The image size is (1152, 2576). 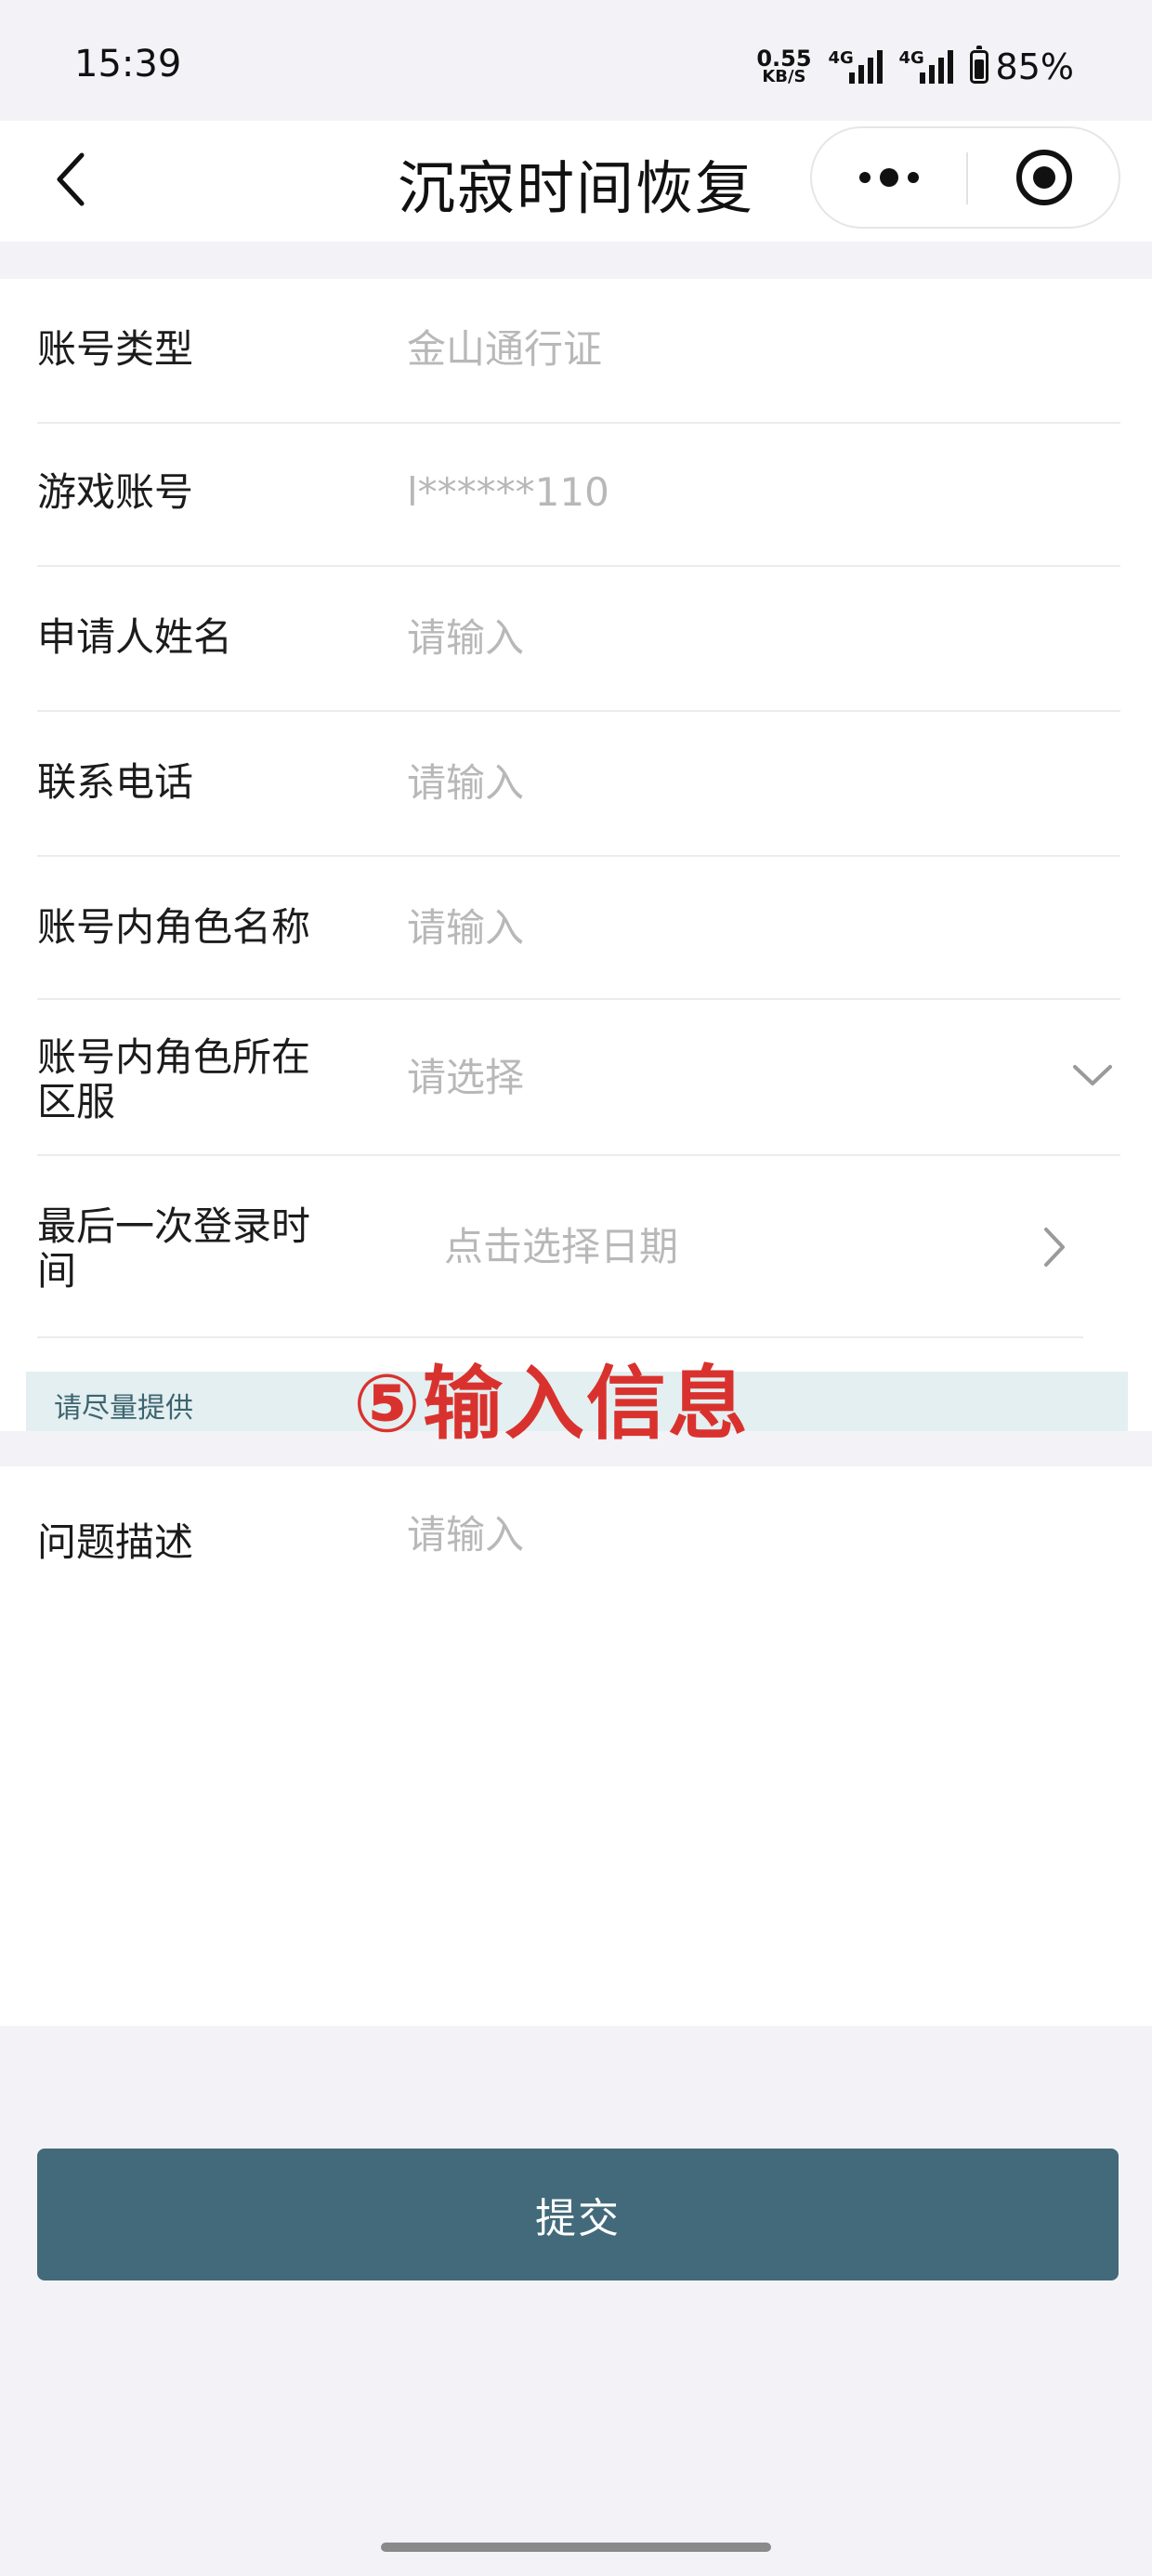 I want to click on role-name-label: 账号内角色名称, so click(x=174, y=927).